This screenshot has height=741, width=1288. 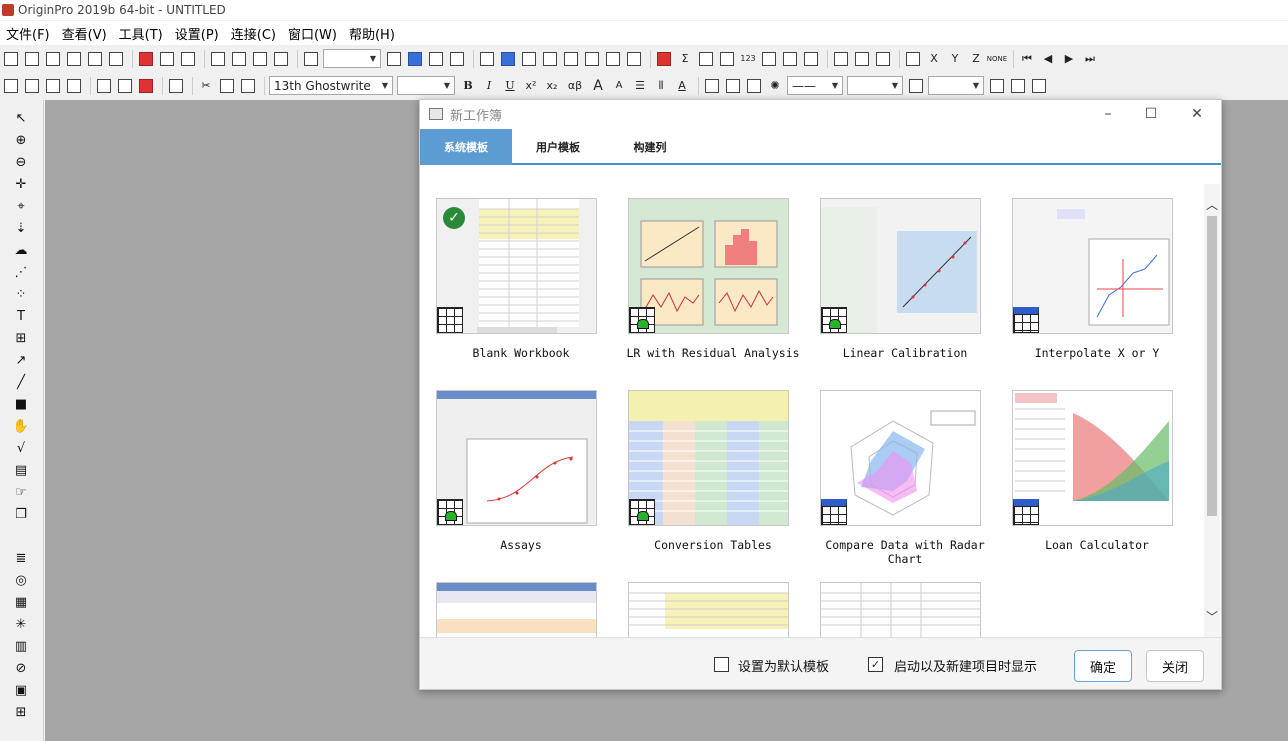 What do you see at coordinates (21, 470) in the screenshot?
I see `insert-graph-icon: ▤` at bounding box center [21, 470].